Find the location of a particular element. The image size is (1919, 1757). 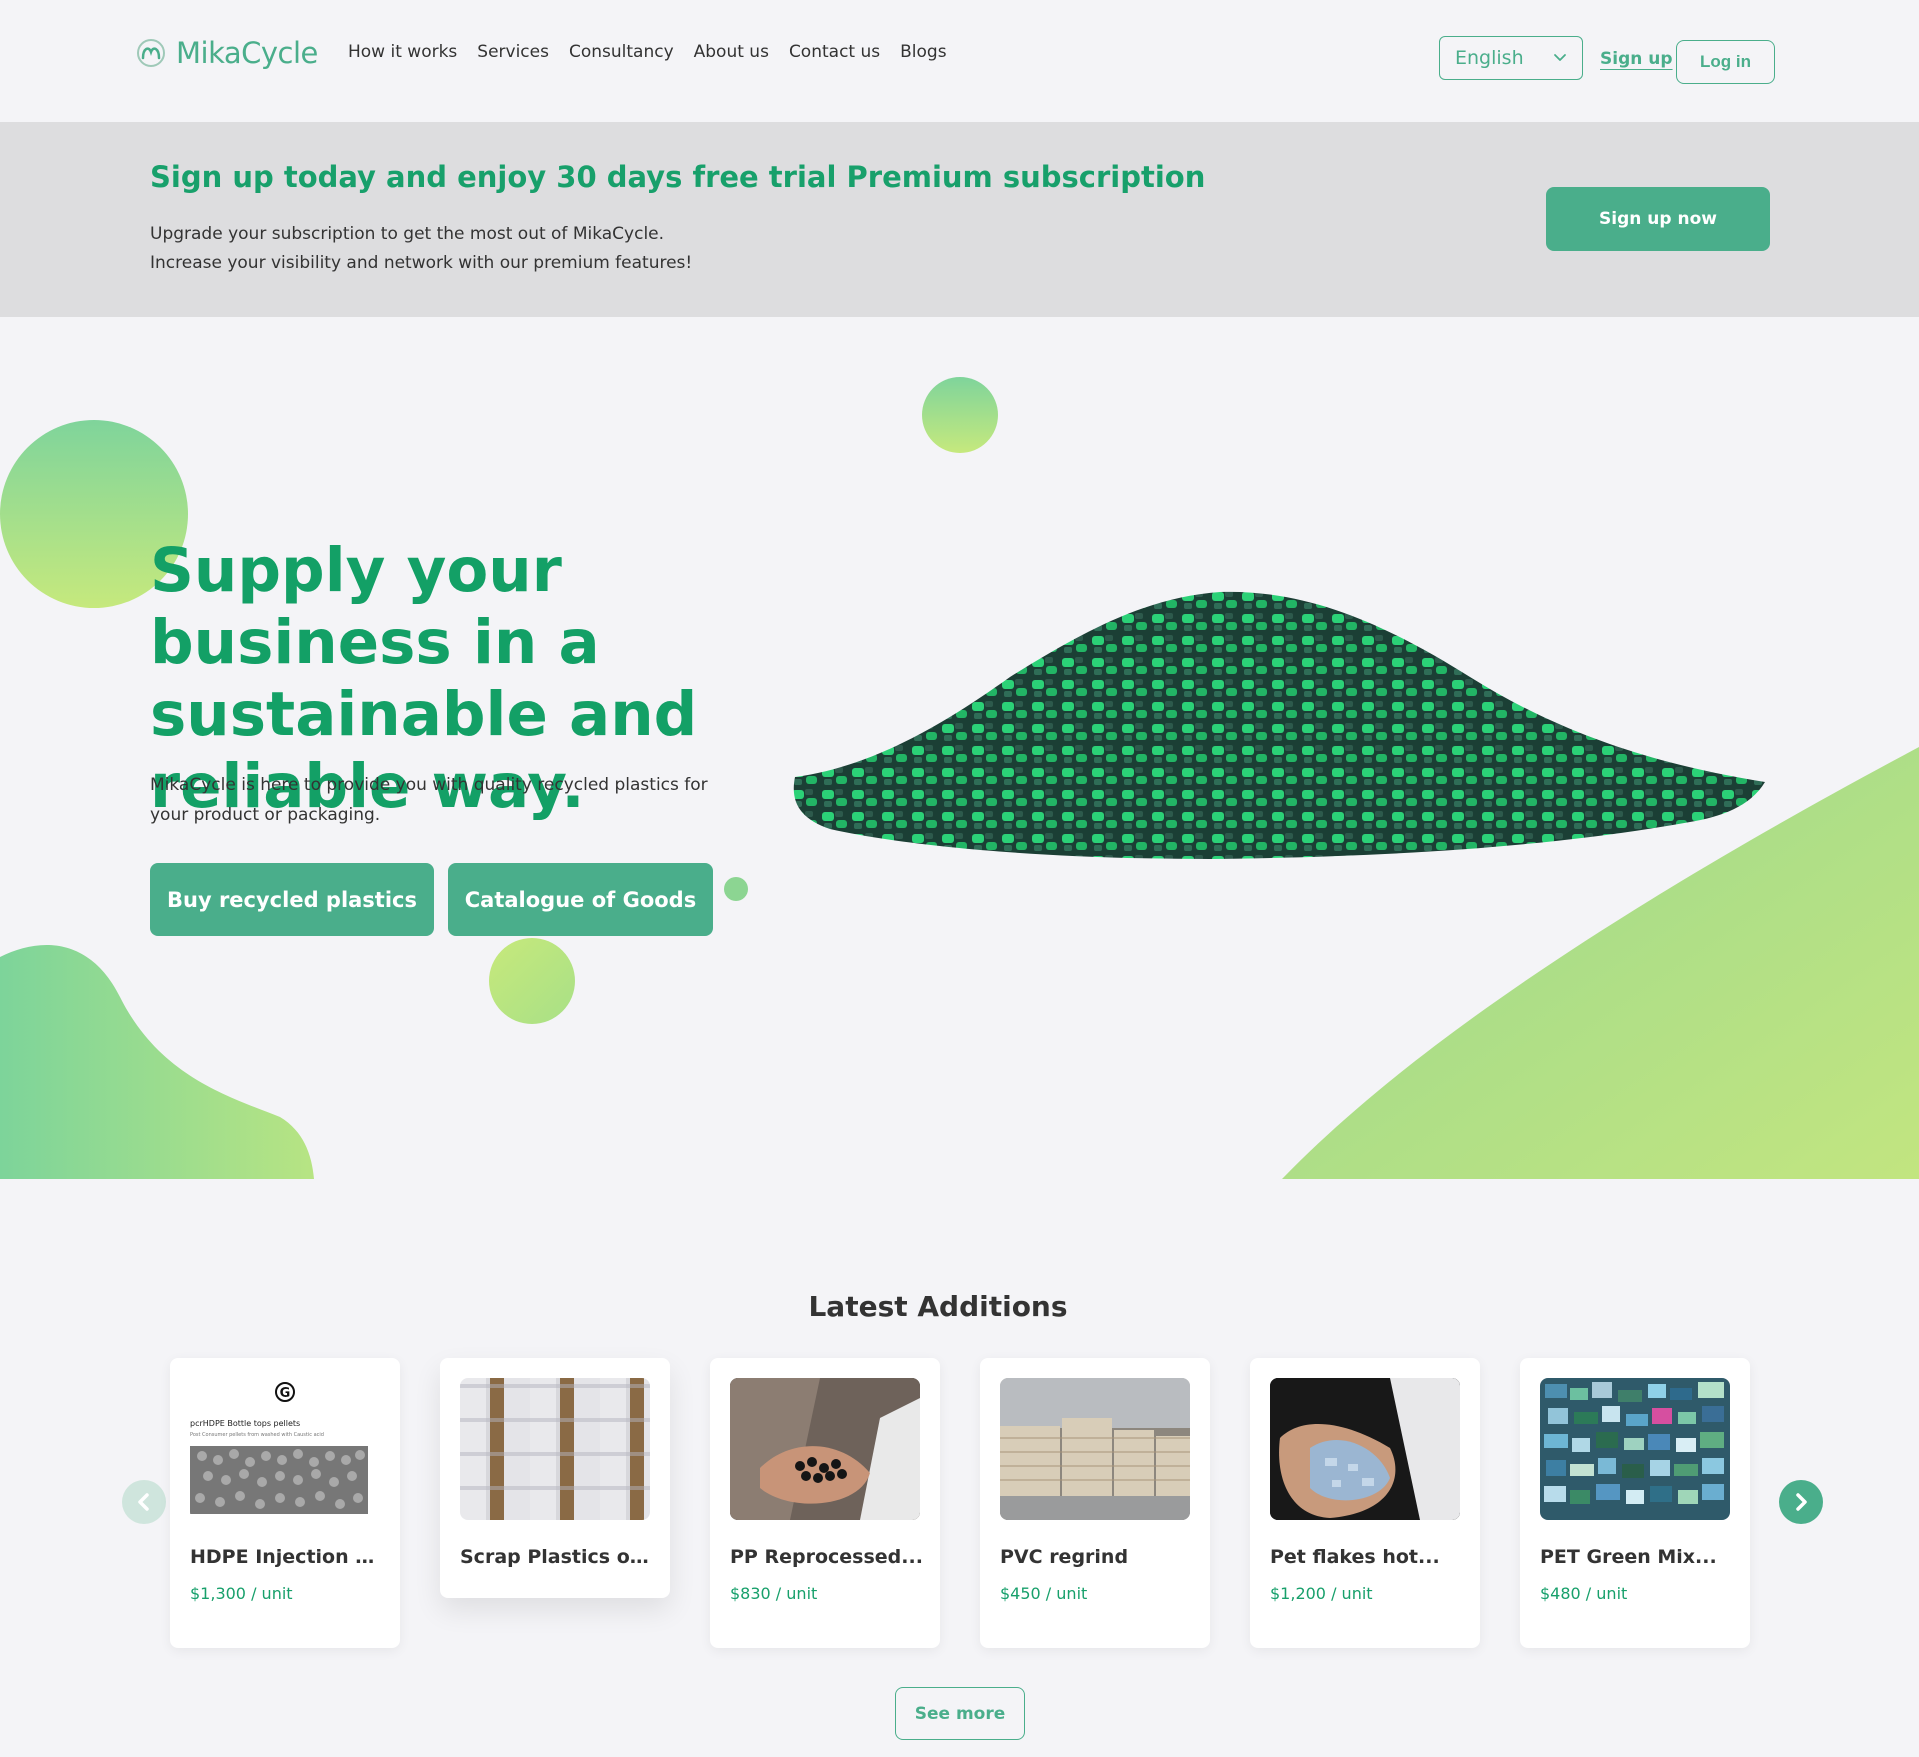

product-price: $450 / unit is located at coordinates (1044, 1593).